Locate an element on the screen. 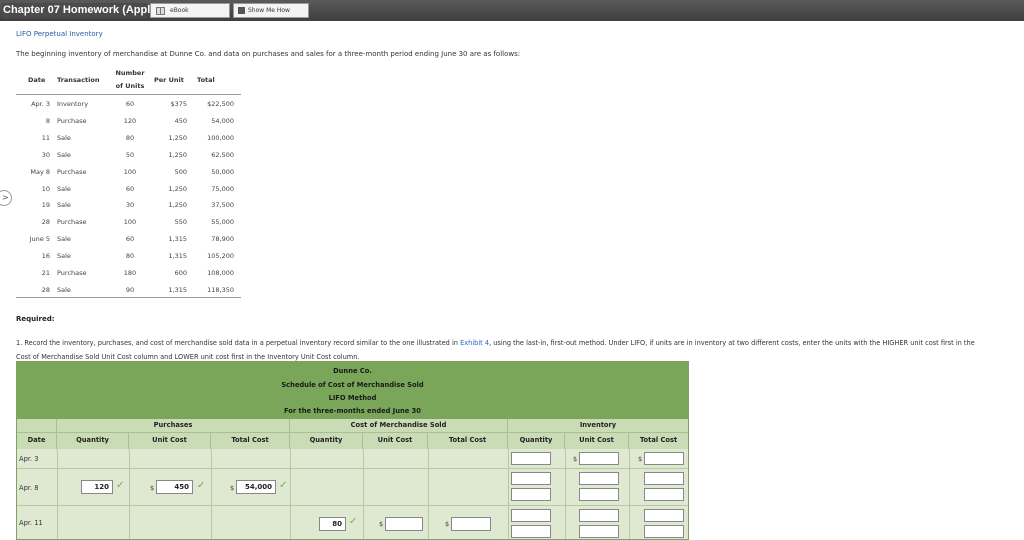 The height and width of the screenshot is (540, 1024). data-total: 100,000 is located at coordinates (220, 137).